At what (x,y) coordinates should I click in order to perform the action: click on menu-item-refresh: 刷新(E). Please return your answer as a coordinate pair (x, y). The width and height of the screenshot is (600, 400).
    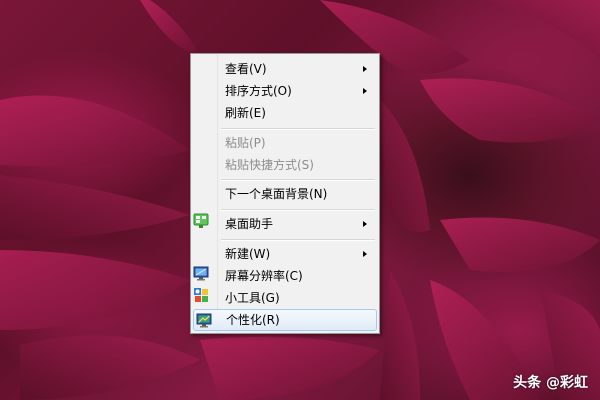
    Looking at the image, I should click on (285, 113).